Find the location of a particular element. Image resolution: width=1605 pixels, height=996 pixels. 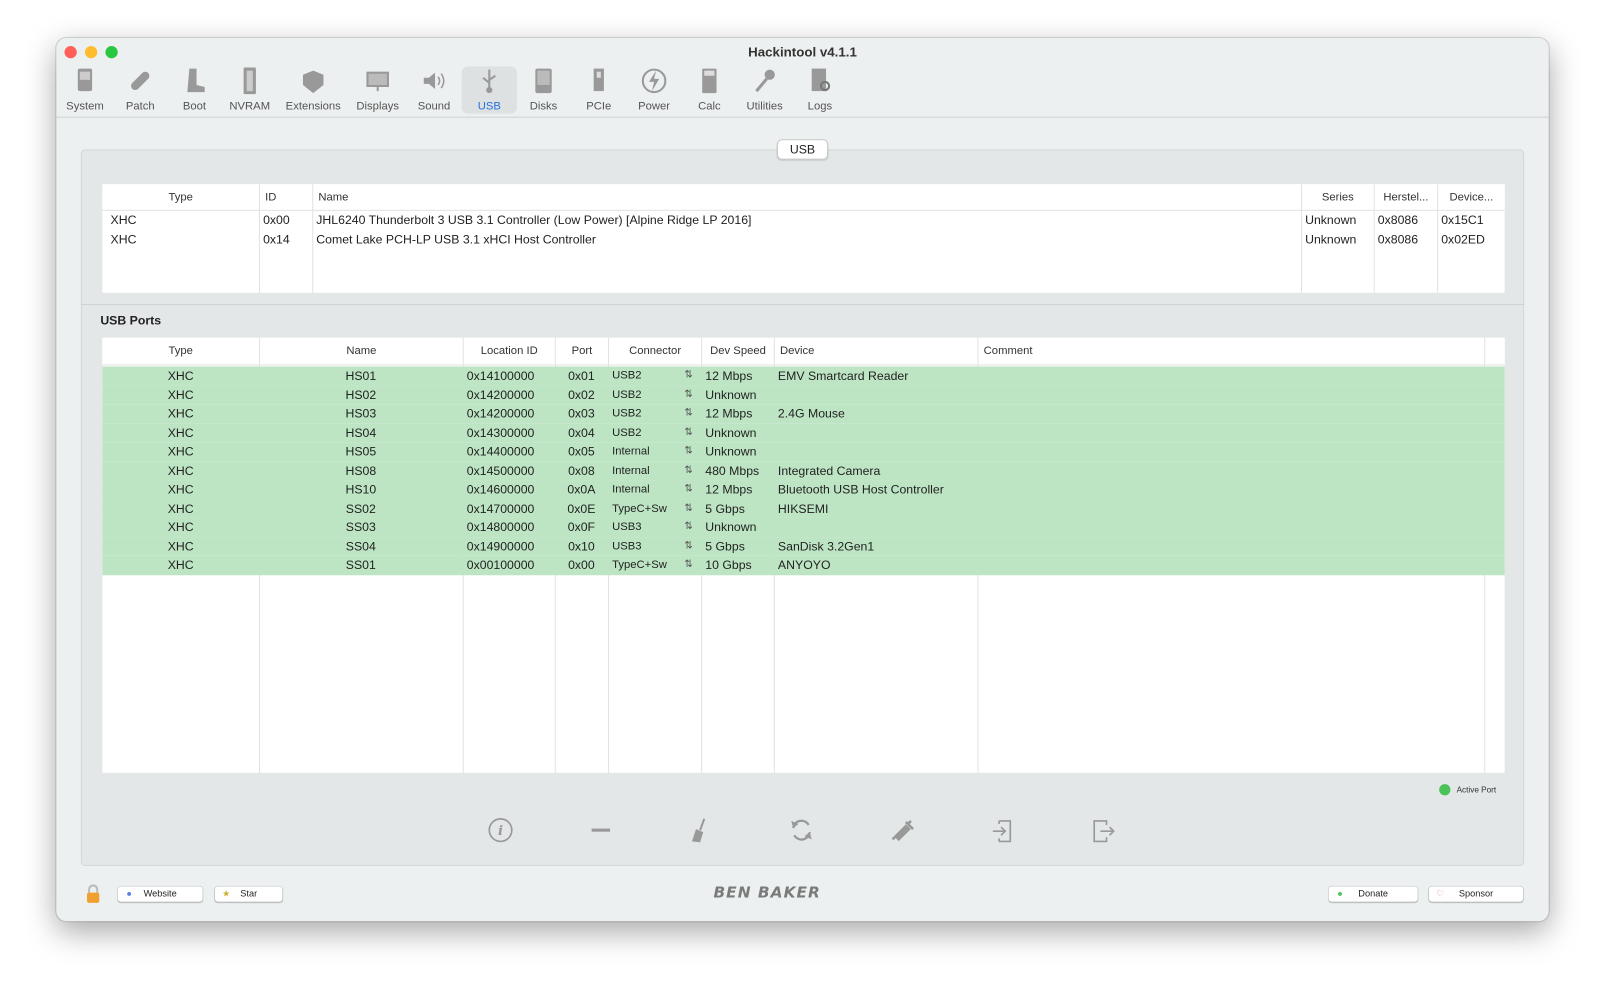

info-icon: i is located at coordinates (500, 830).